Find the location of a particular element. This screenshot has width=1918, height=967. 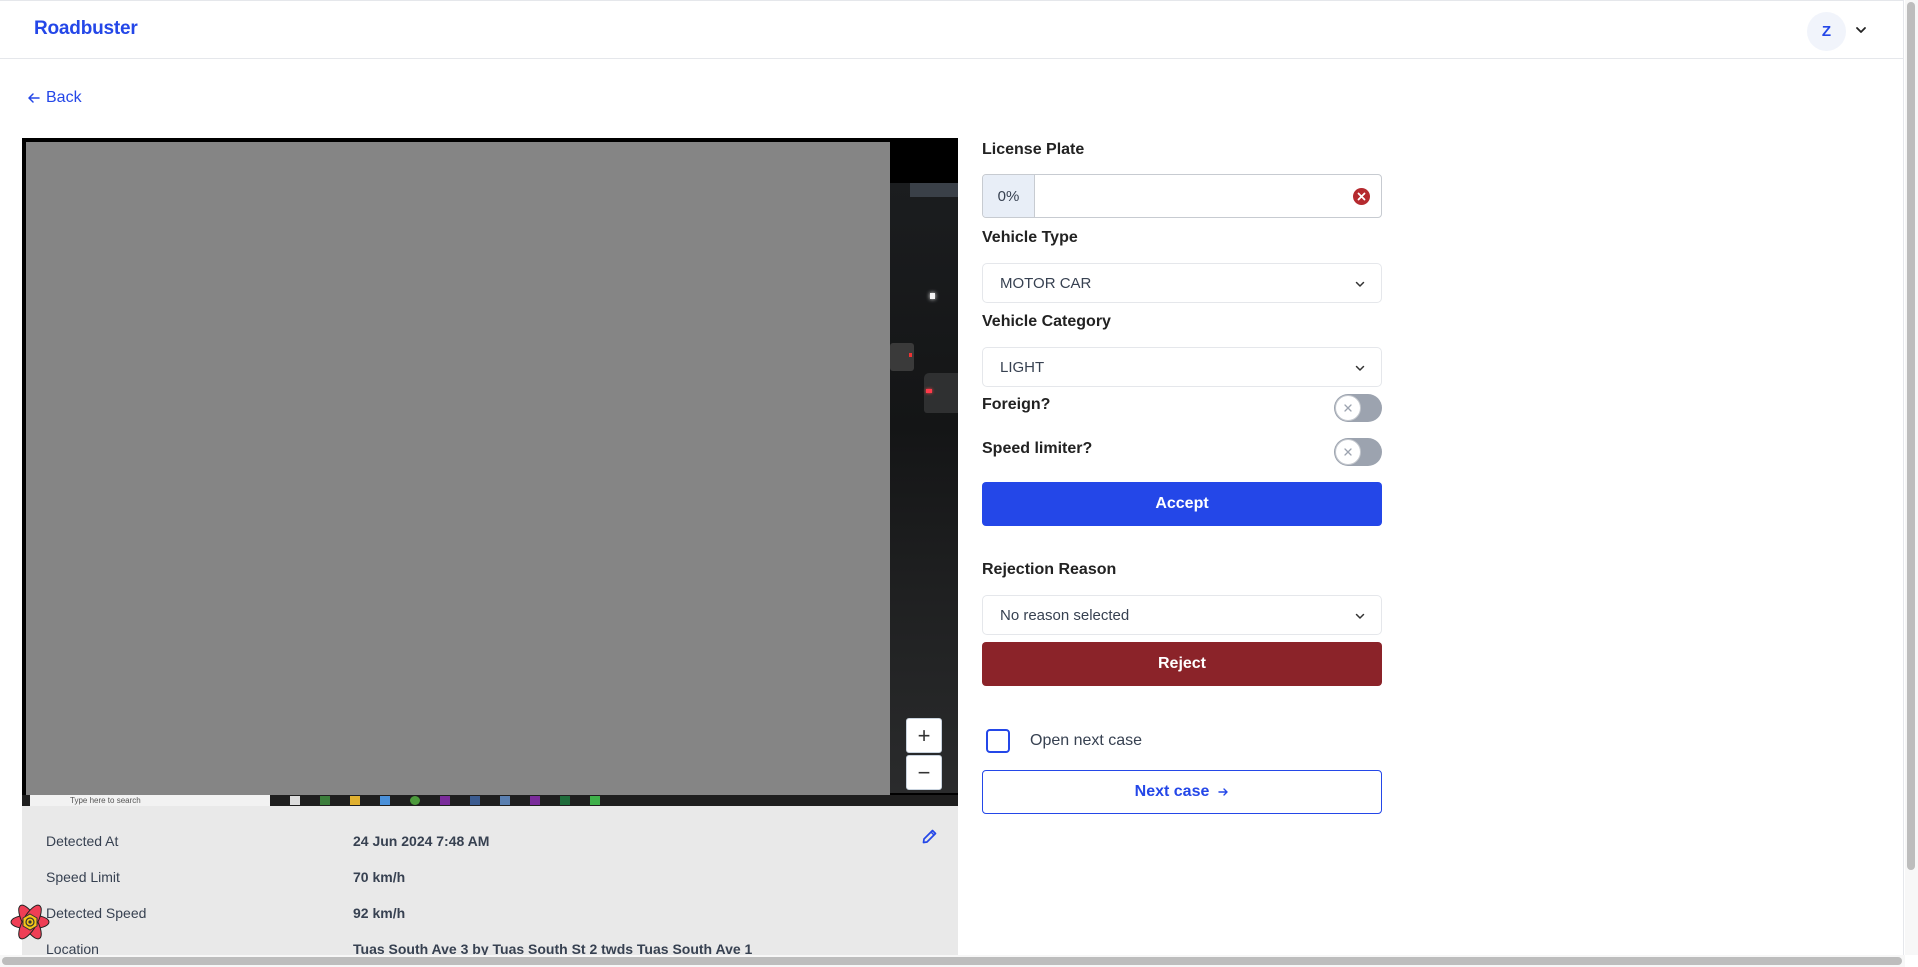

speed-limiter-toggle-row: Speed limiter? is located at coordinates (1182, 452).